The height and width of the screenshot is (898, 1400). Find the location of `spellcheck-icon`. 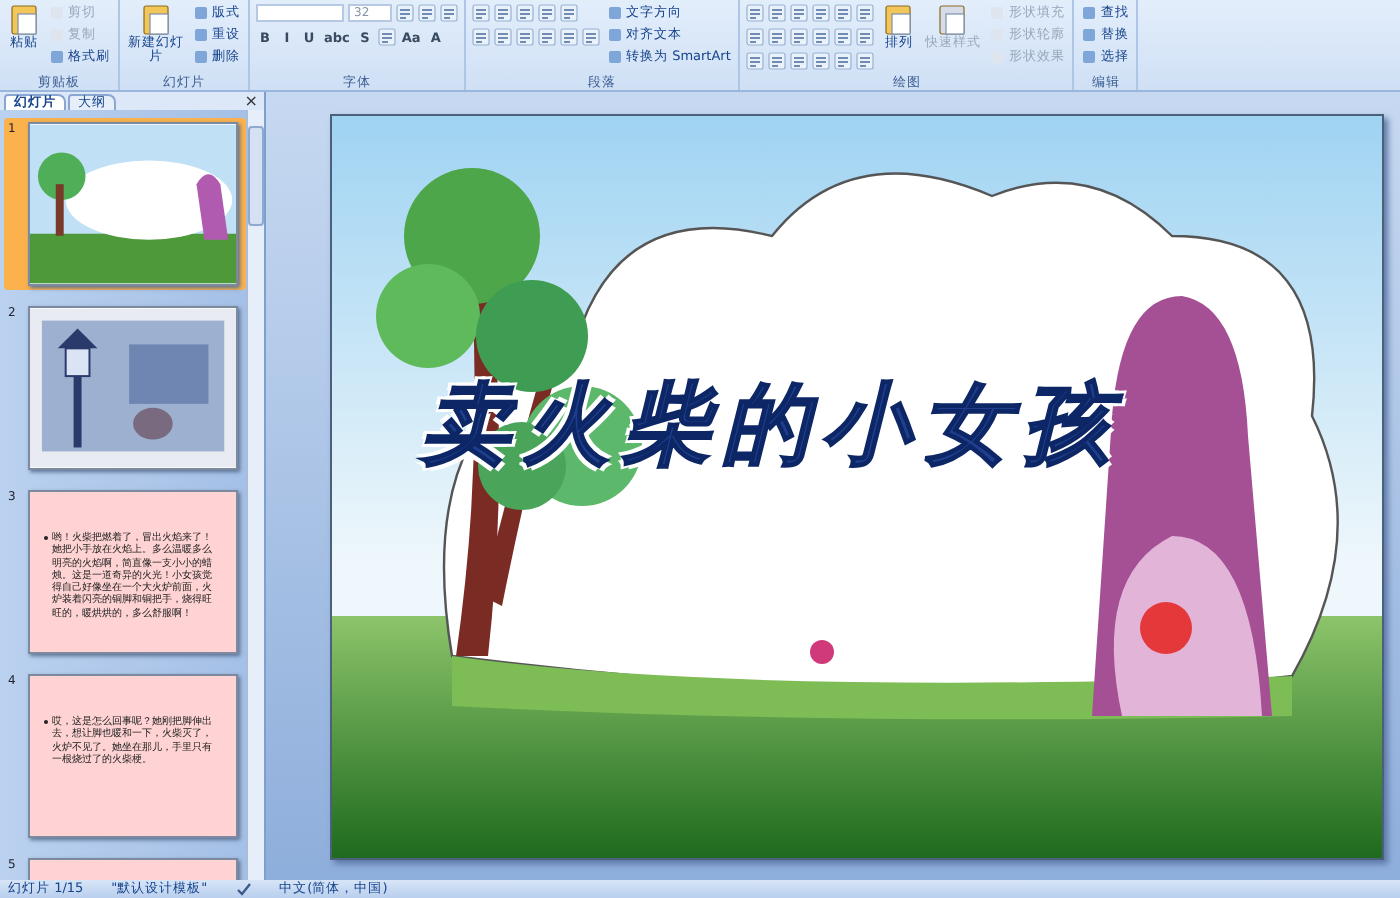

spellcheck-icon is located at coordinates (243, 889).